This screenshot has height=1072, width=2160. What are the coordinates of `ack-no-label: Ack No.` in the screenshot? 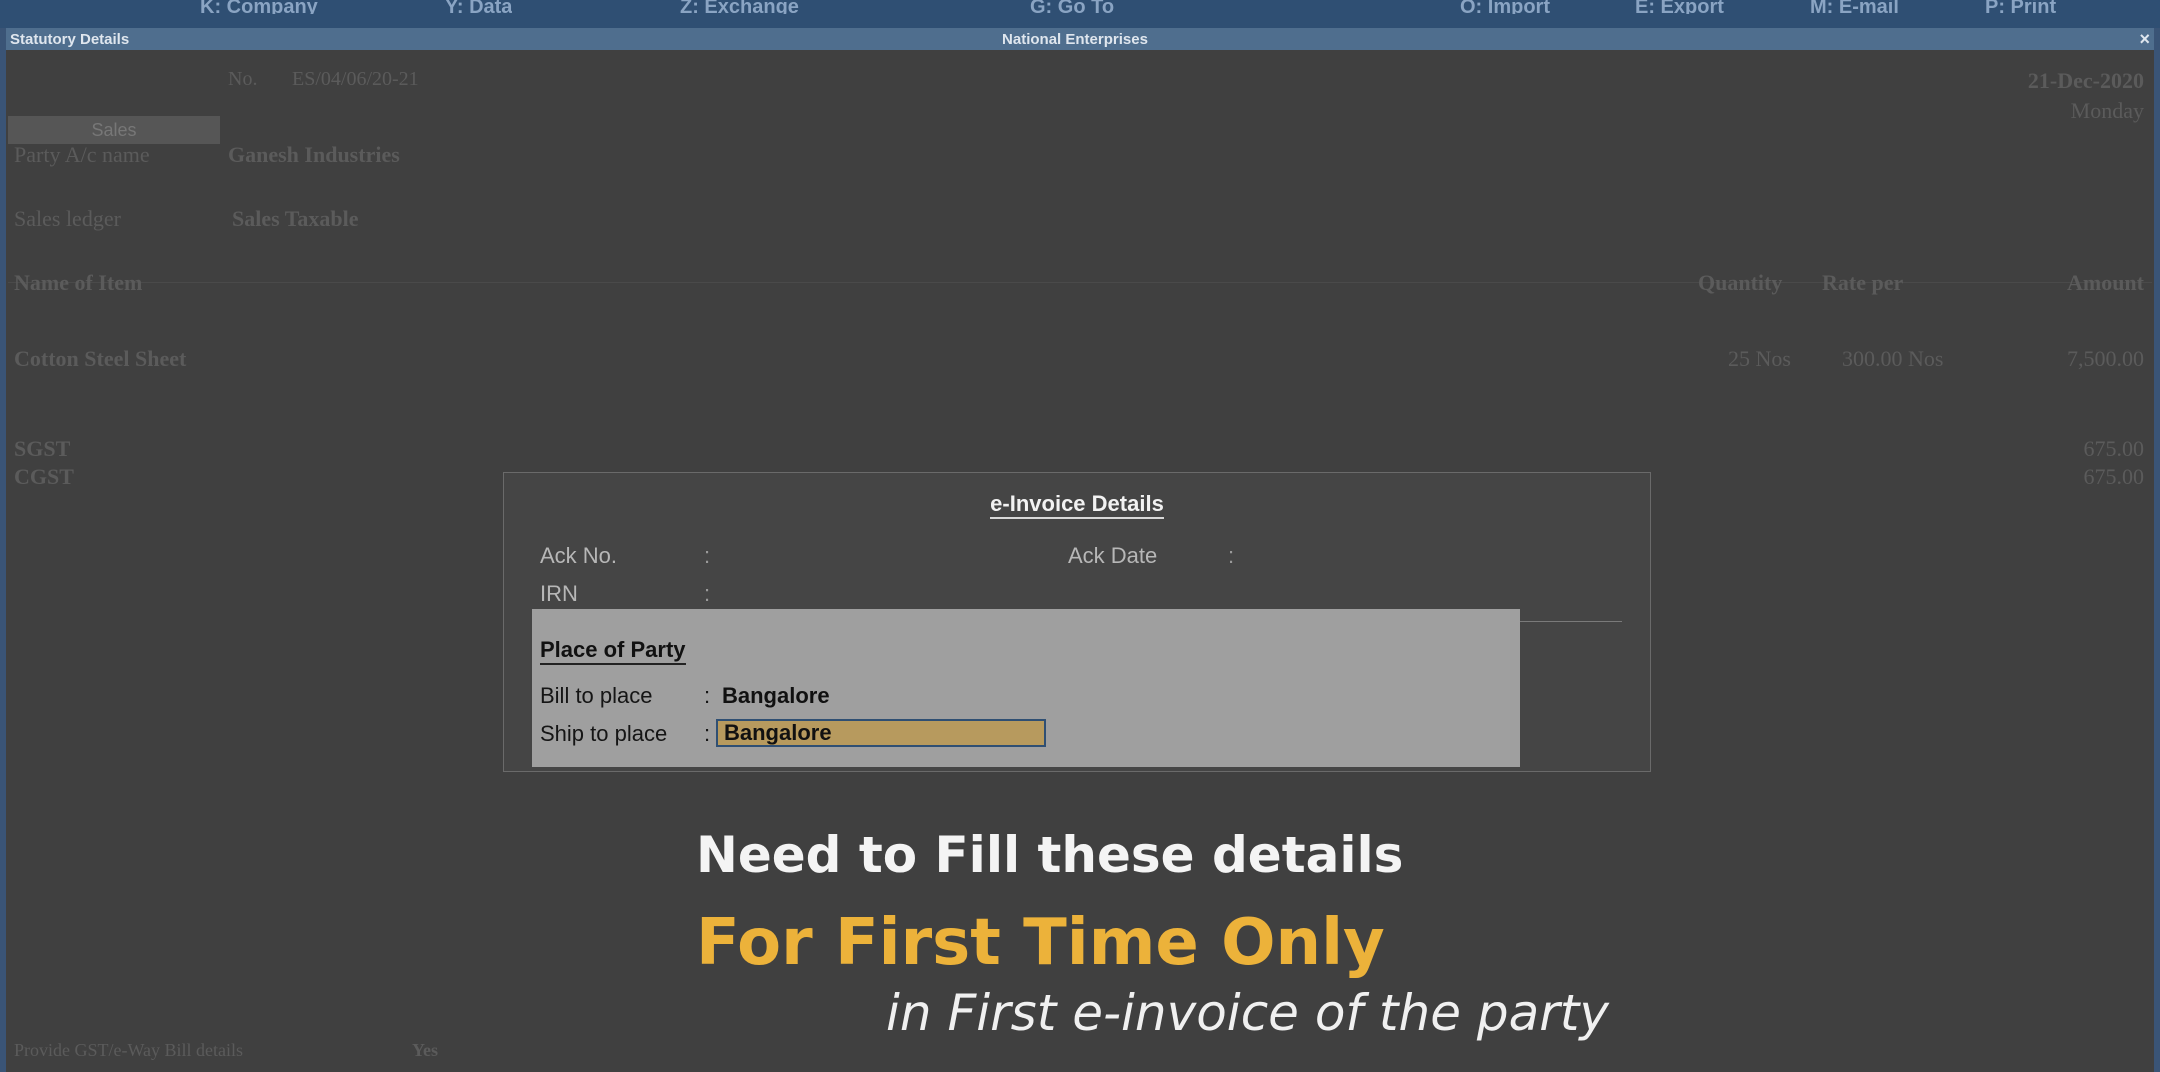 It's located at (579, 555).